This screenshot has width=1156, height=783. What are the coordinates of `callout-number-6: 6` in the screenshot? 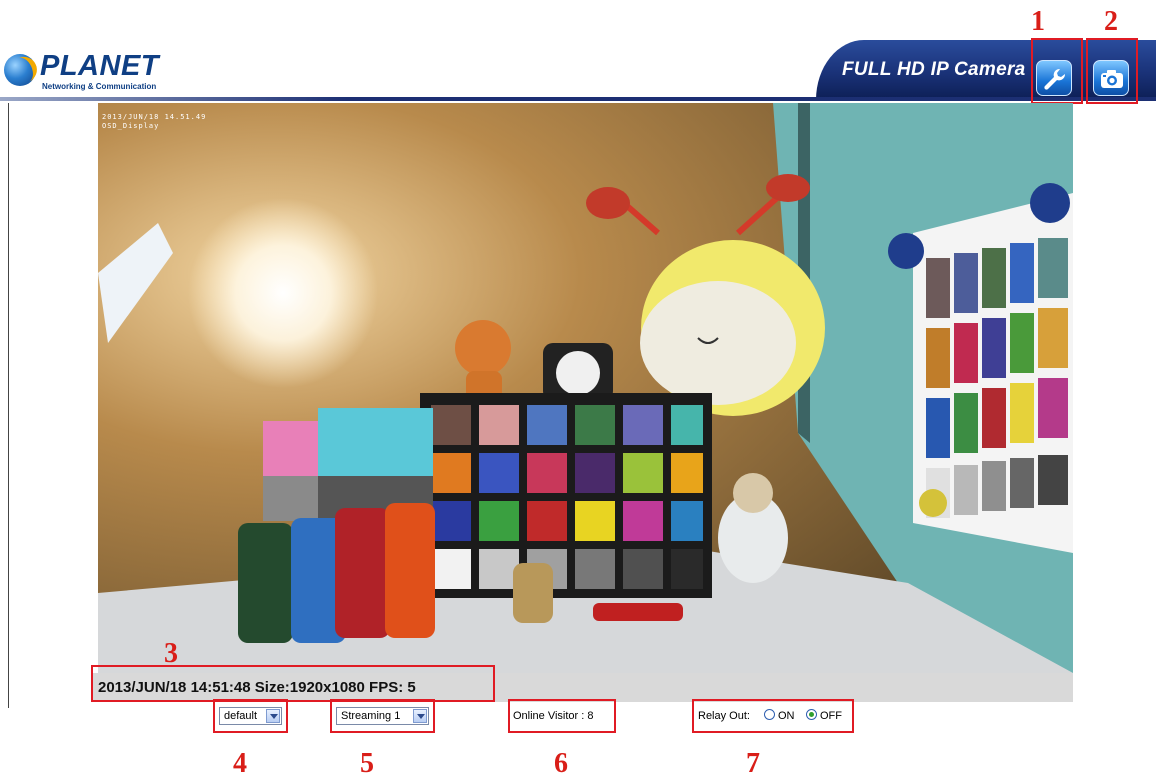 It's located at (561, 763).